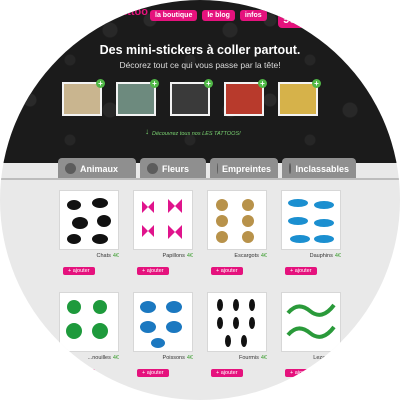  I want to click on thumbnail-2: +, so click(137, 97).